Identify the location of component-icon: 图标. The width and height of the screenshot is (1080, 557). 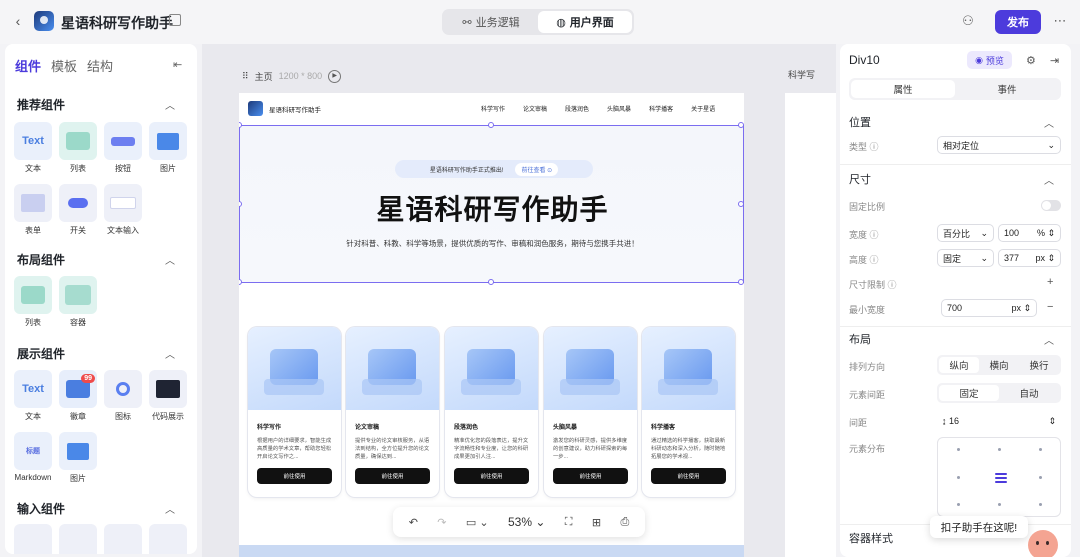
(123, 396).